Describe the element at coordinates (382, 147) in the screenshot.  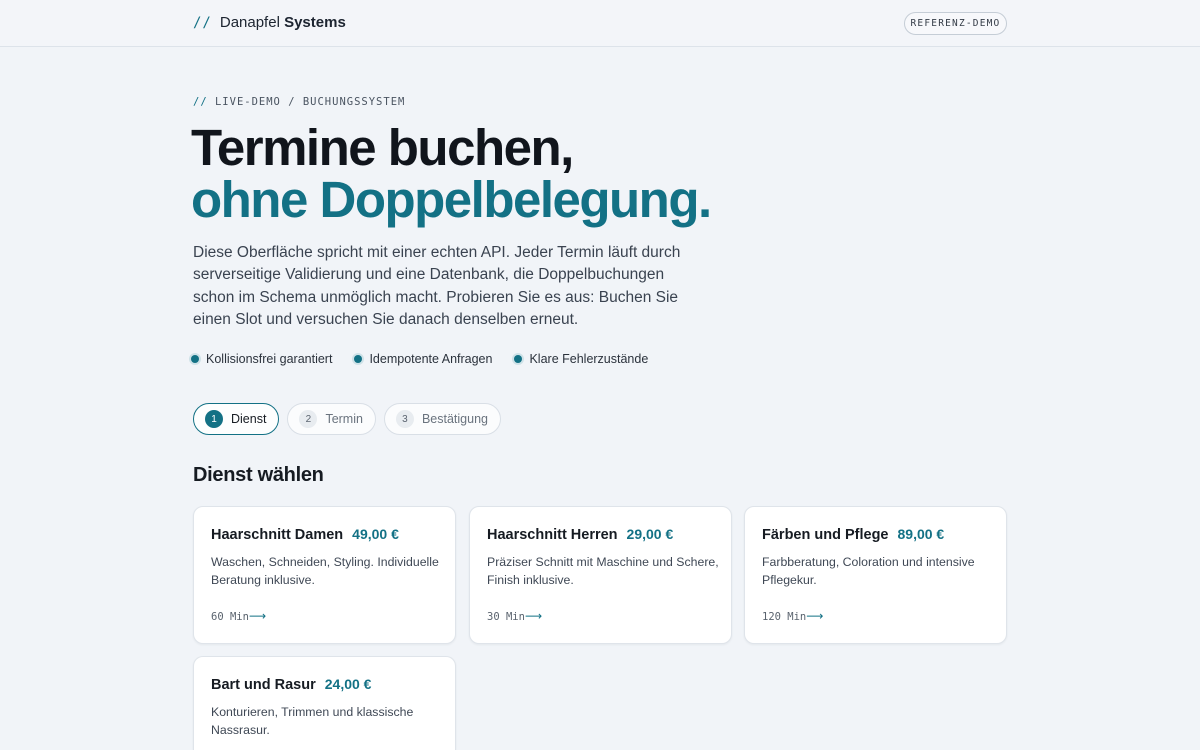
I see `page-title-line-1: Termine buchen,` at that location.